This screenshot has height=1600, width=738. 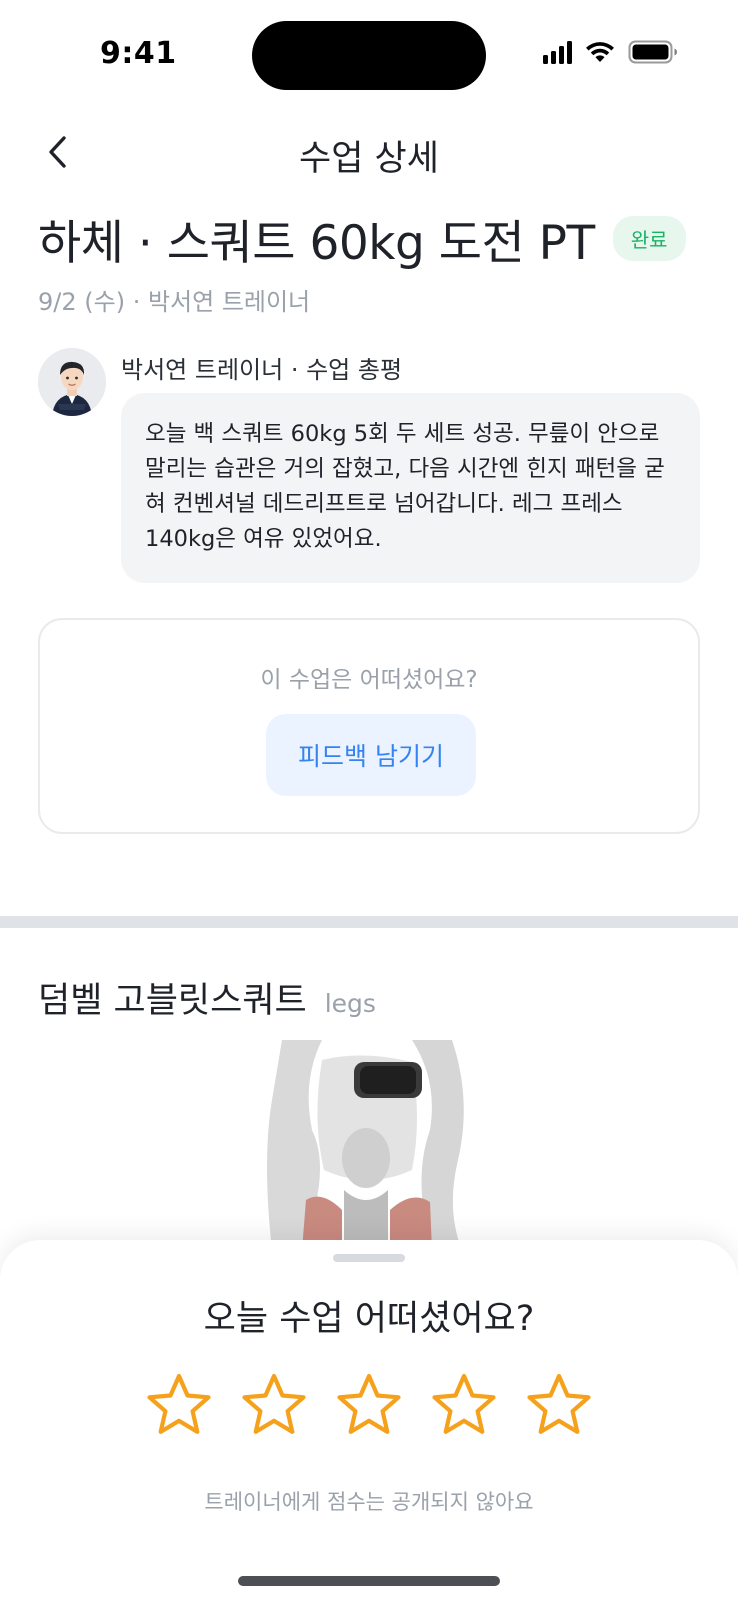 I want to click on rating-privacy-note: 트레이너에게 점수는 공개되지 않아요, so click(x=369, y=1502).